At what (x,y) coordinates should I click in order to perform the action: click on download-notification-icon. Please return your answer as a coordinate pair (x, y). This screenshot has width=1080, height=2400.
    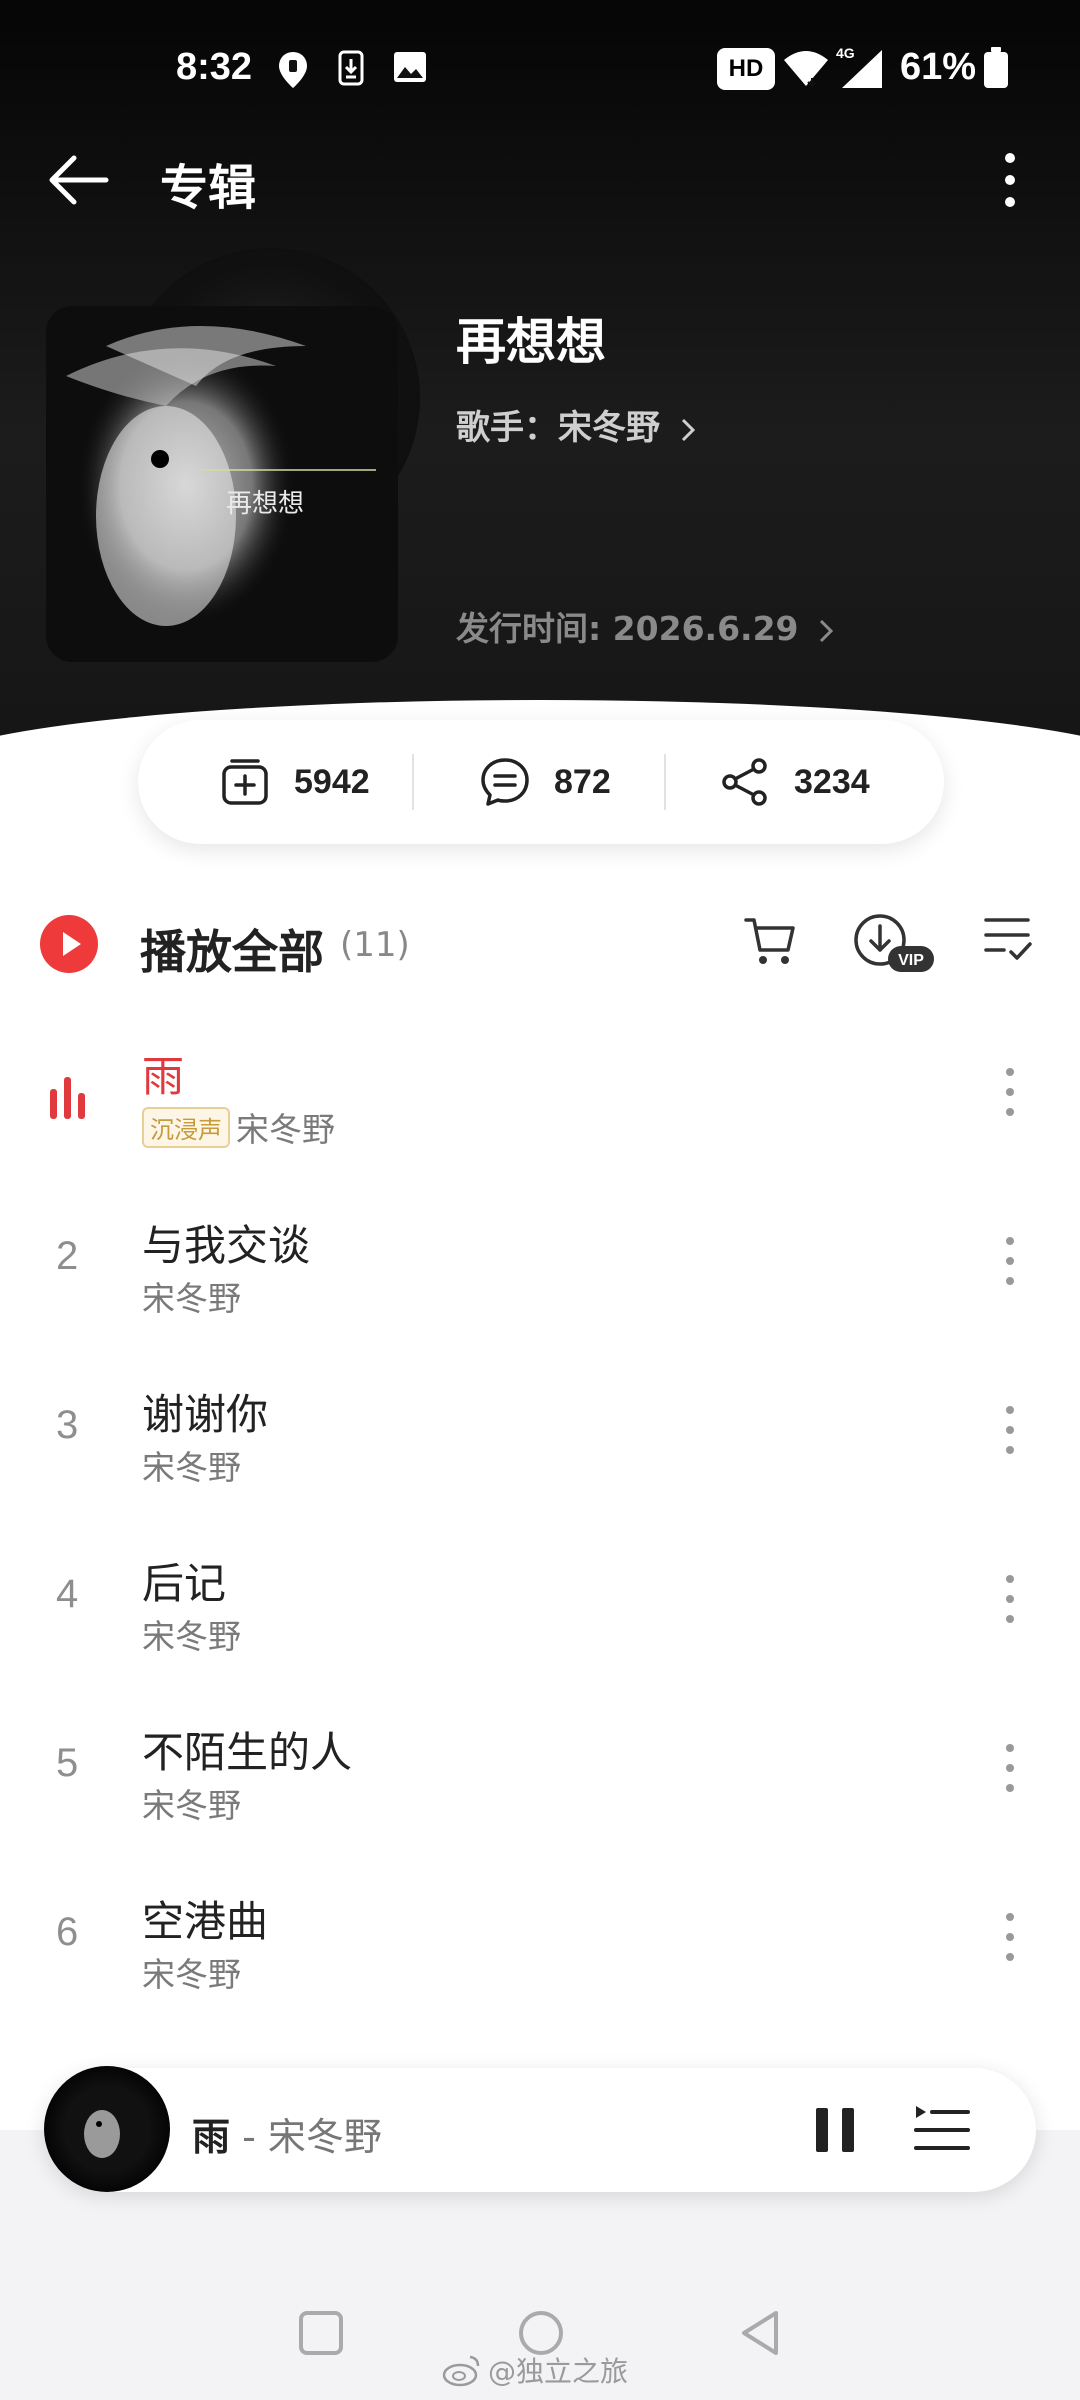
    Looking at the image, I should click on (351, 68).